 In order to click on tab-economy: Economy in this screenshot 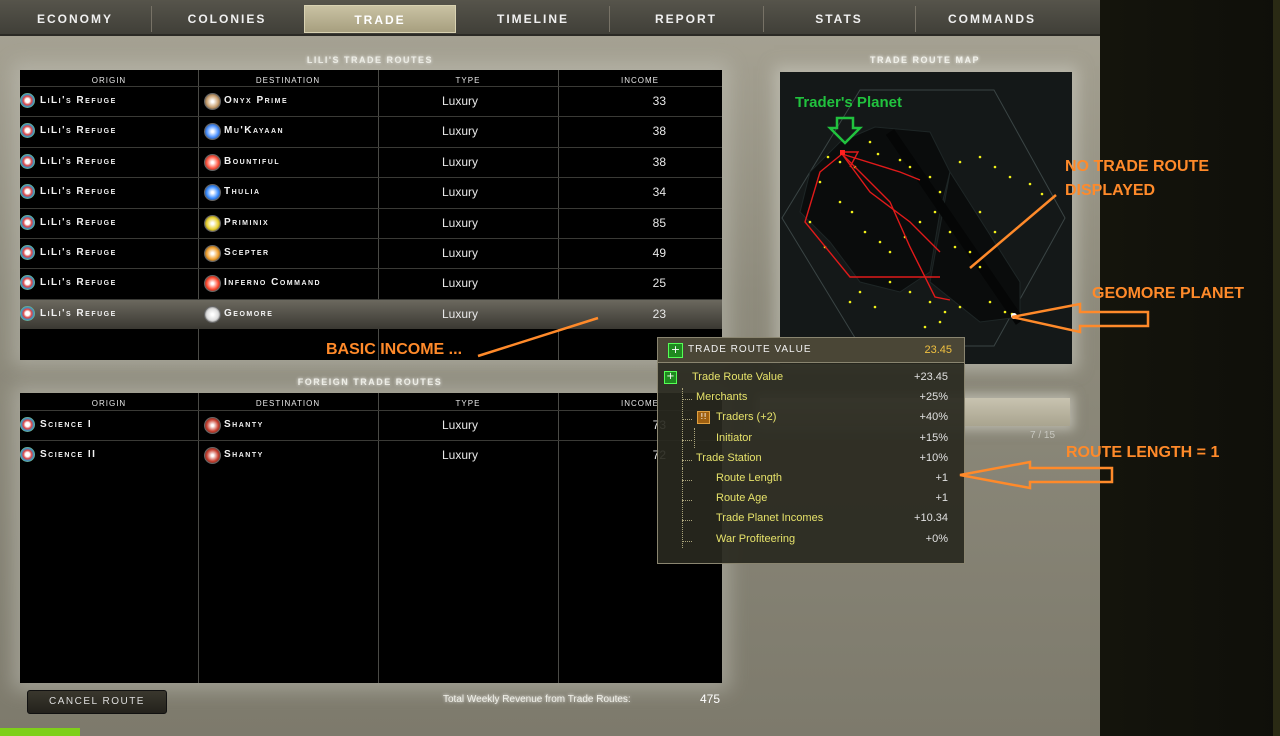, I will do `click(75, 19)`.